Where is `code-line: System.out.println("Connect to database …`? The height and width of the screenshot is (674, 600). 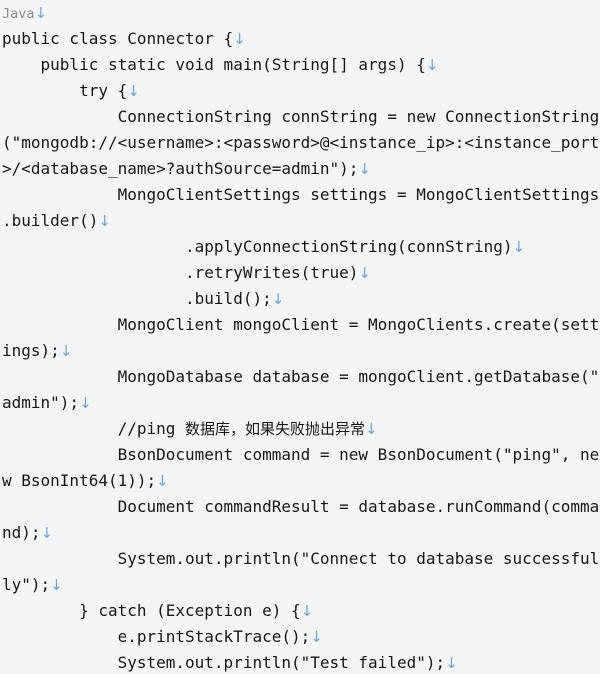
code-line: System.out.println("Connect to database … is located at coordinates (301, 559).